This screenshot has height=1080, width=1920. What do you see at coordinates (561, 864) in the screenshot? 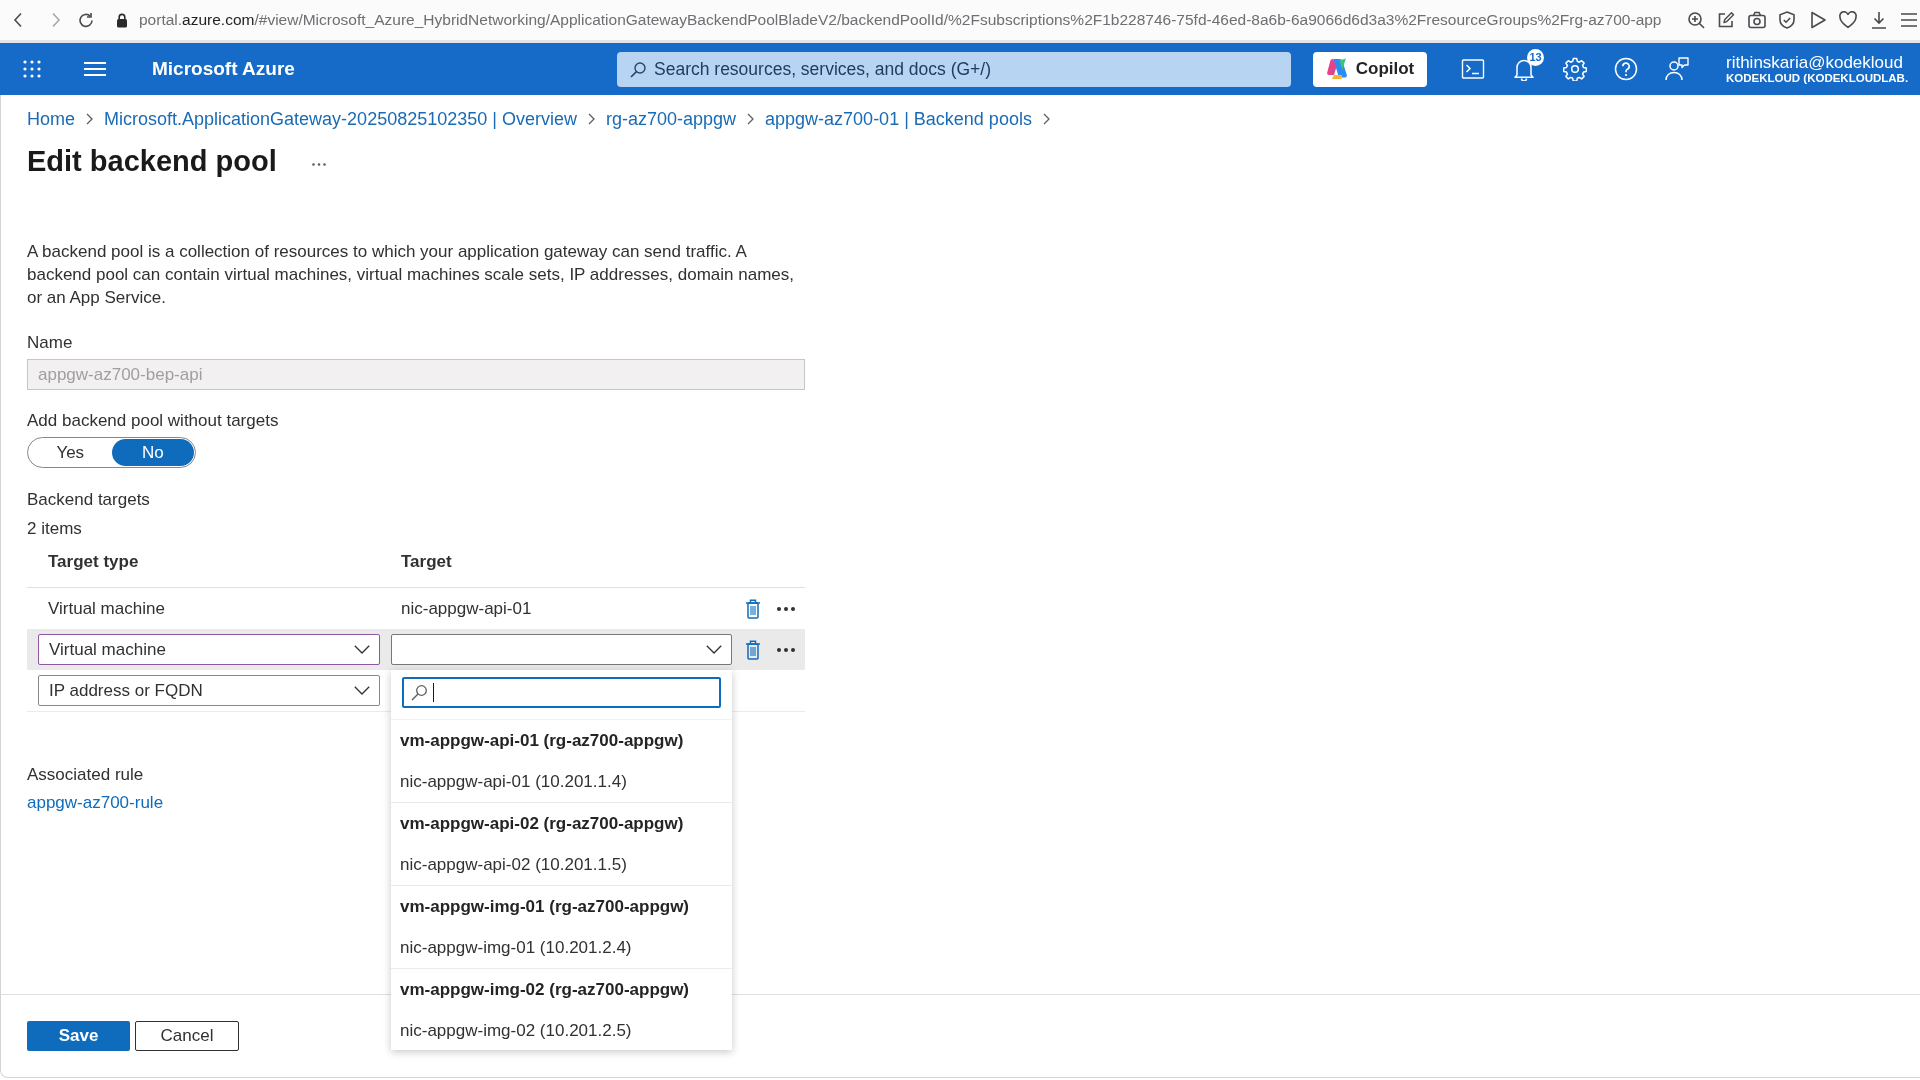
I see `dropdown-option: nic-appgw-api-02 (10.201.1.5)` at bounding box center [561, 864].